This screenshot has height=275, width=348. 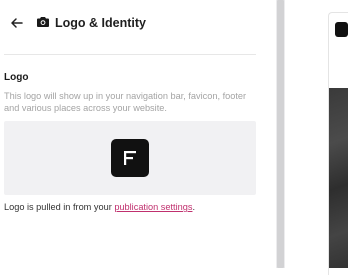 What do you see at coordinates (194, 207) in the screenshot?
I see `logo-source-note-suffix: .` at bounding box center [194, 207].